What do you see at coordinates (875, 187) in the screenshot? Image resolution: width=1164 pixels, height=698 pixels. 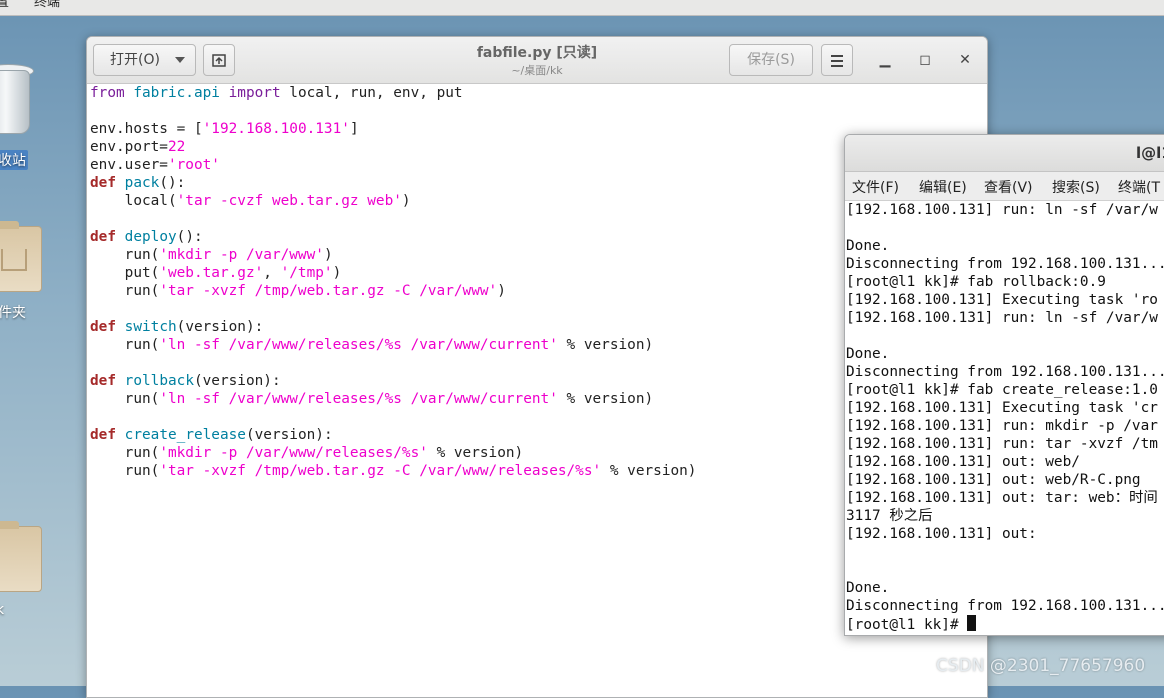 I see `menu-file: 文件(F)` at bounding box center [875, 187].